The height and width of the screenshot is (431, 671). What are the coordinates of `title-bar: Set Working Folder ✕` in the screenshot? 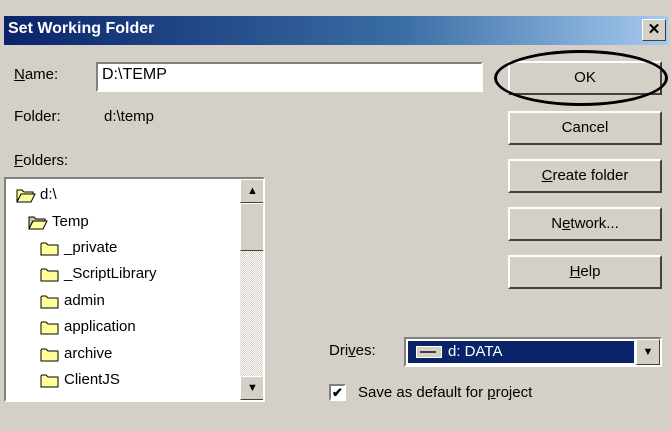 It's located at (336, 30).